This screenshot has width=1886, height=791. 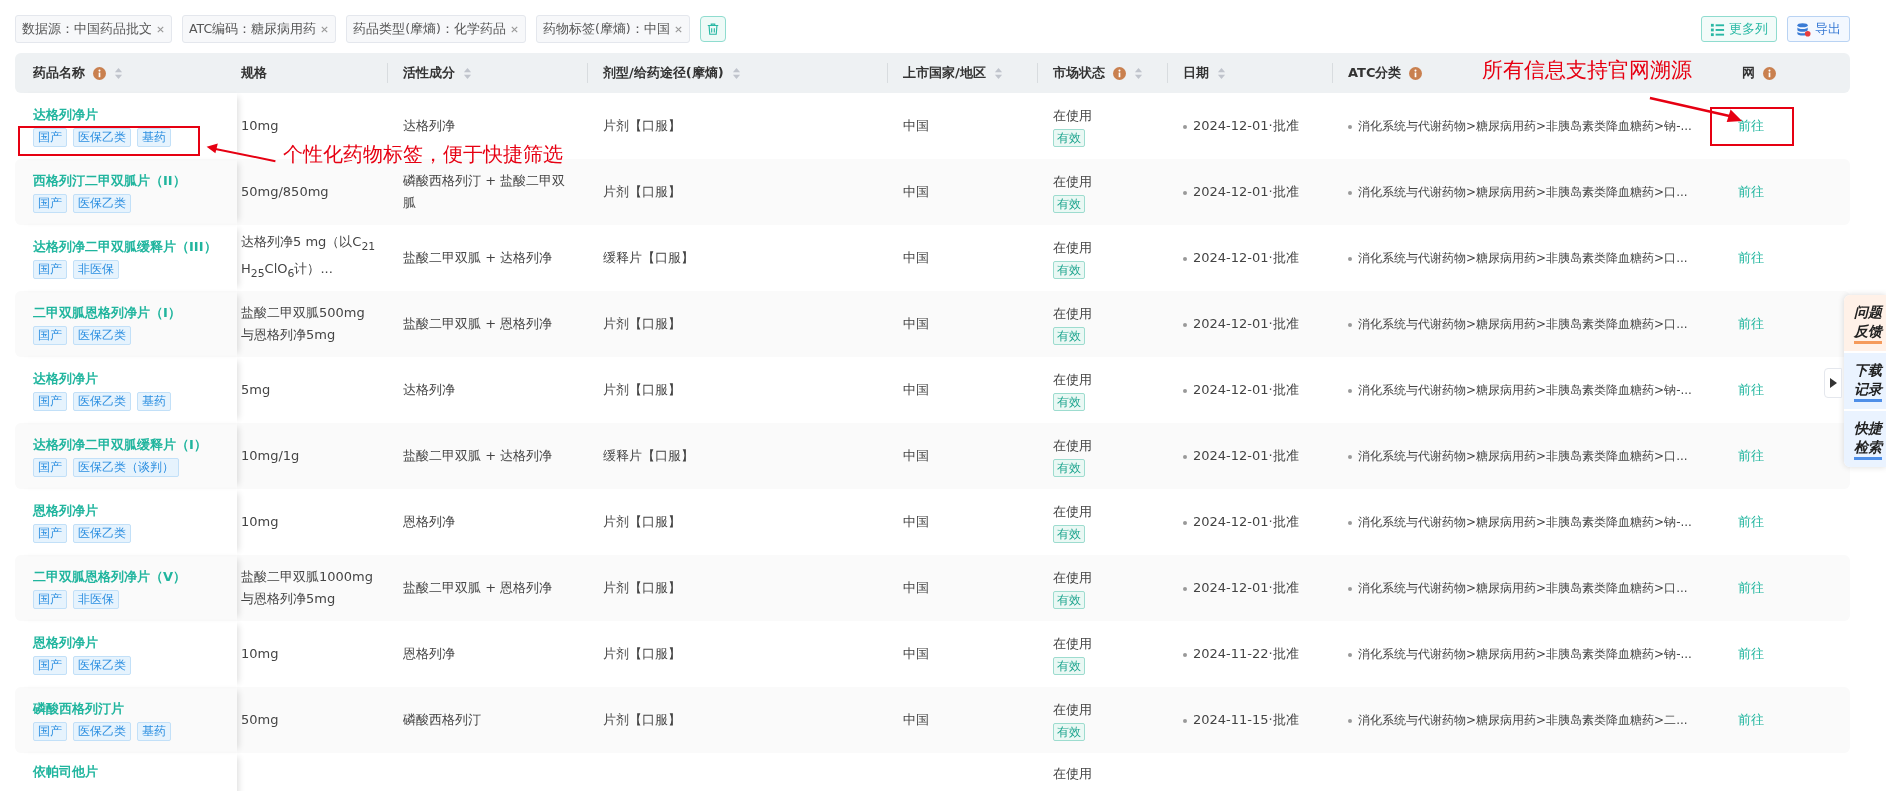 I want to click on filter-chip: ATC编码：糖尿病用药, so click(x=259, y=29).